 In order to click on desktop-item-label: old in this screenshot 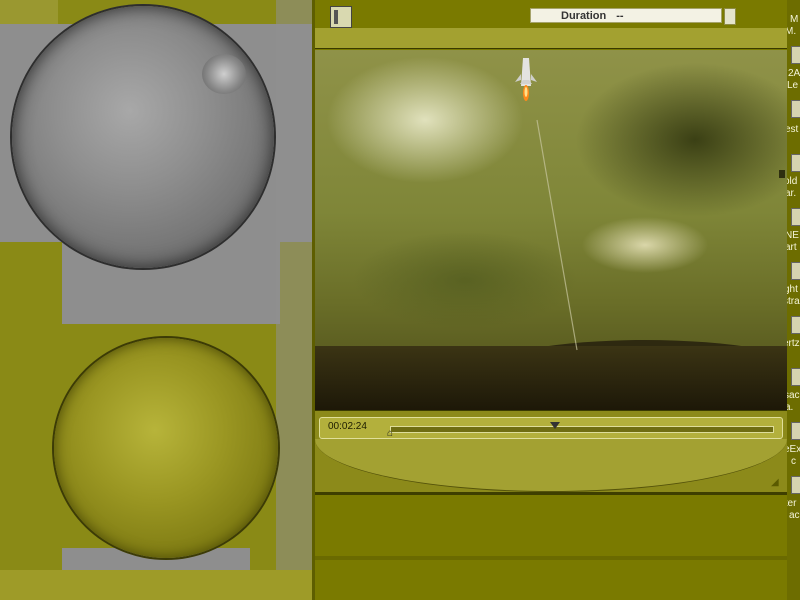, I will do `click(792, 181)`.